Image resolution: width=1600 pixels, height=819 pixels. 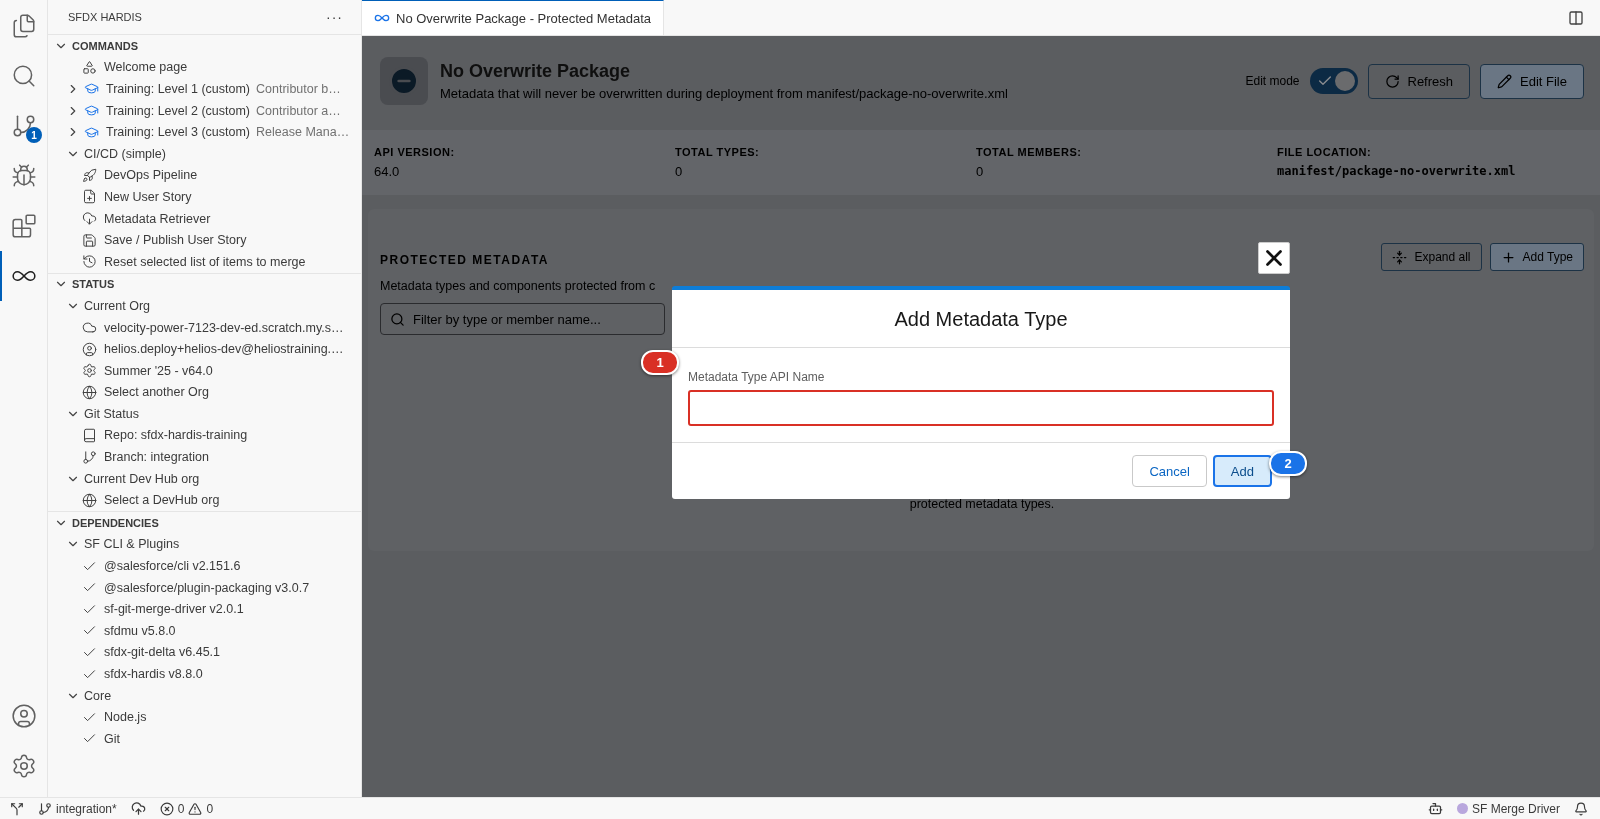 What do you see at coordinates (204, 46) in the screenshot?
I see `section-header: COMMANDS` at bounding box center [204, 46].